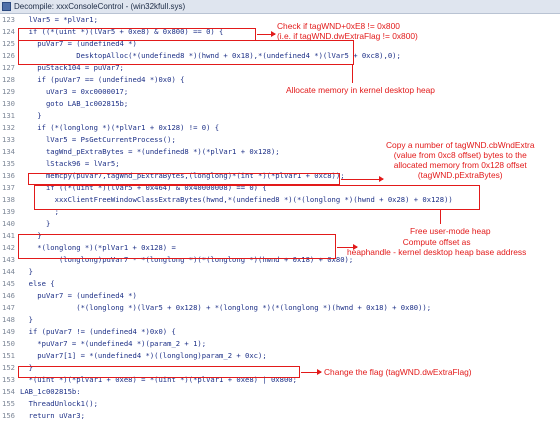  I want to click on line-number: 141, so click(8, 235).